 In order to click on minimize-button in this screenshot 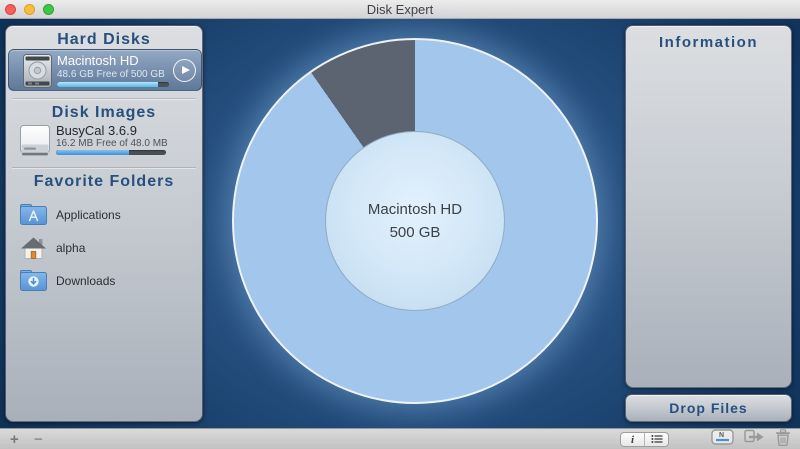, I will do `click(29, 9)`.